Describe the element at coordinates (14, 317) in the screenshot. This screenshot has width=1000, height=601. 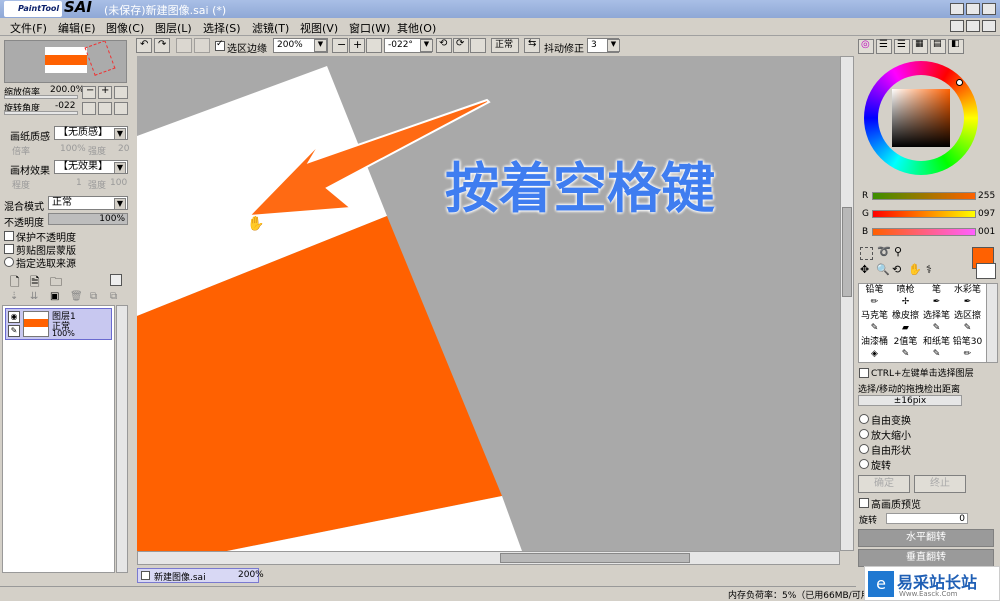
I see `eye-icon: ◉` at that location.